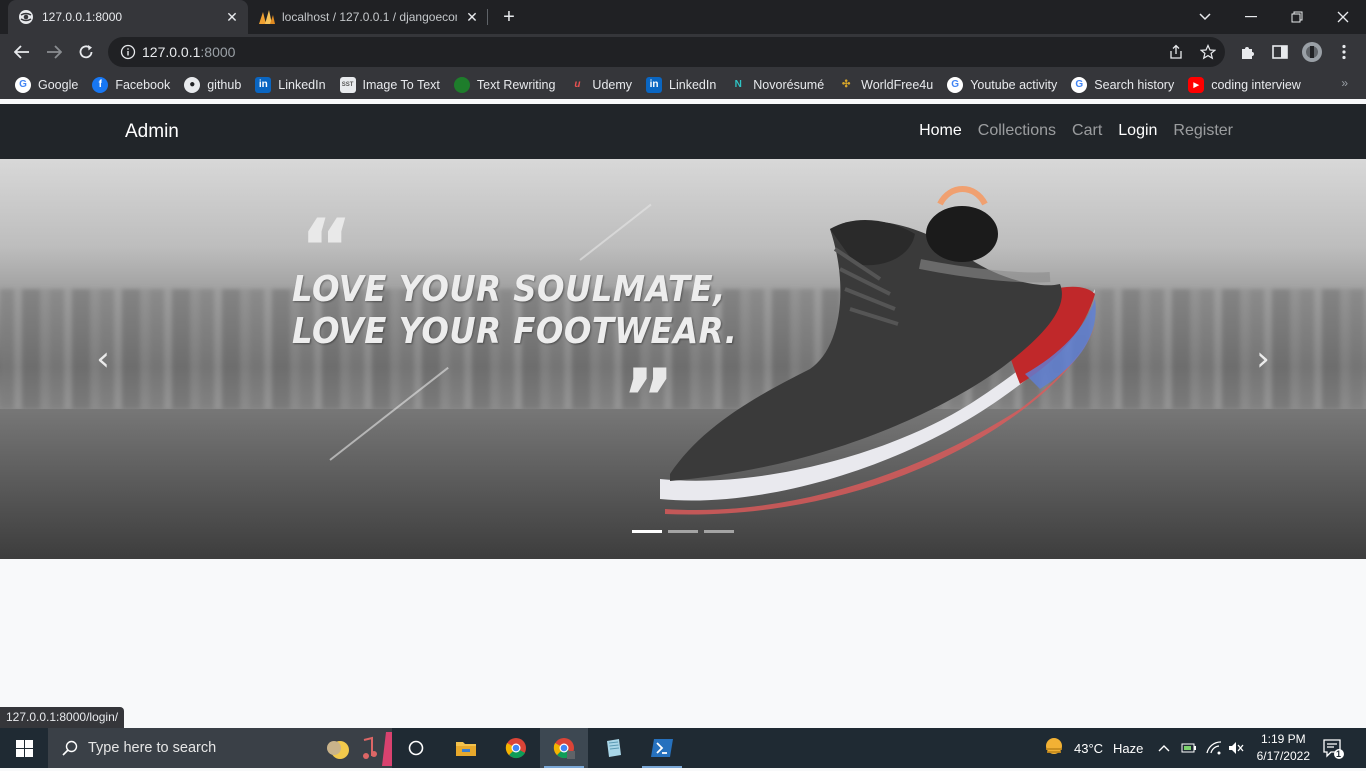  What do you see at coordinates (1208, 52) in the screenshot?
I see `bookmark-star-icon` at bounding box center [1208, 52].